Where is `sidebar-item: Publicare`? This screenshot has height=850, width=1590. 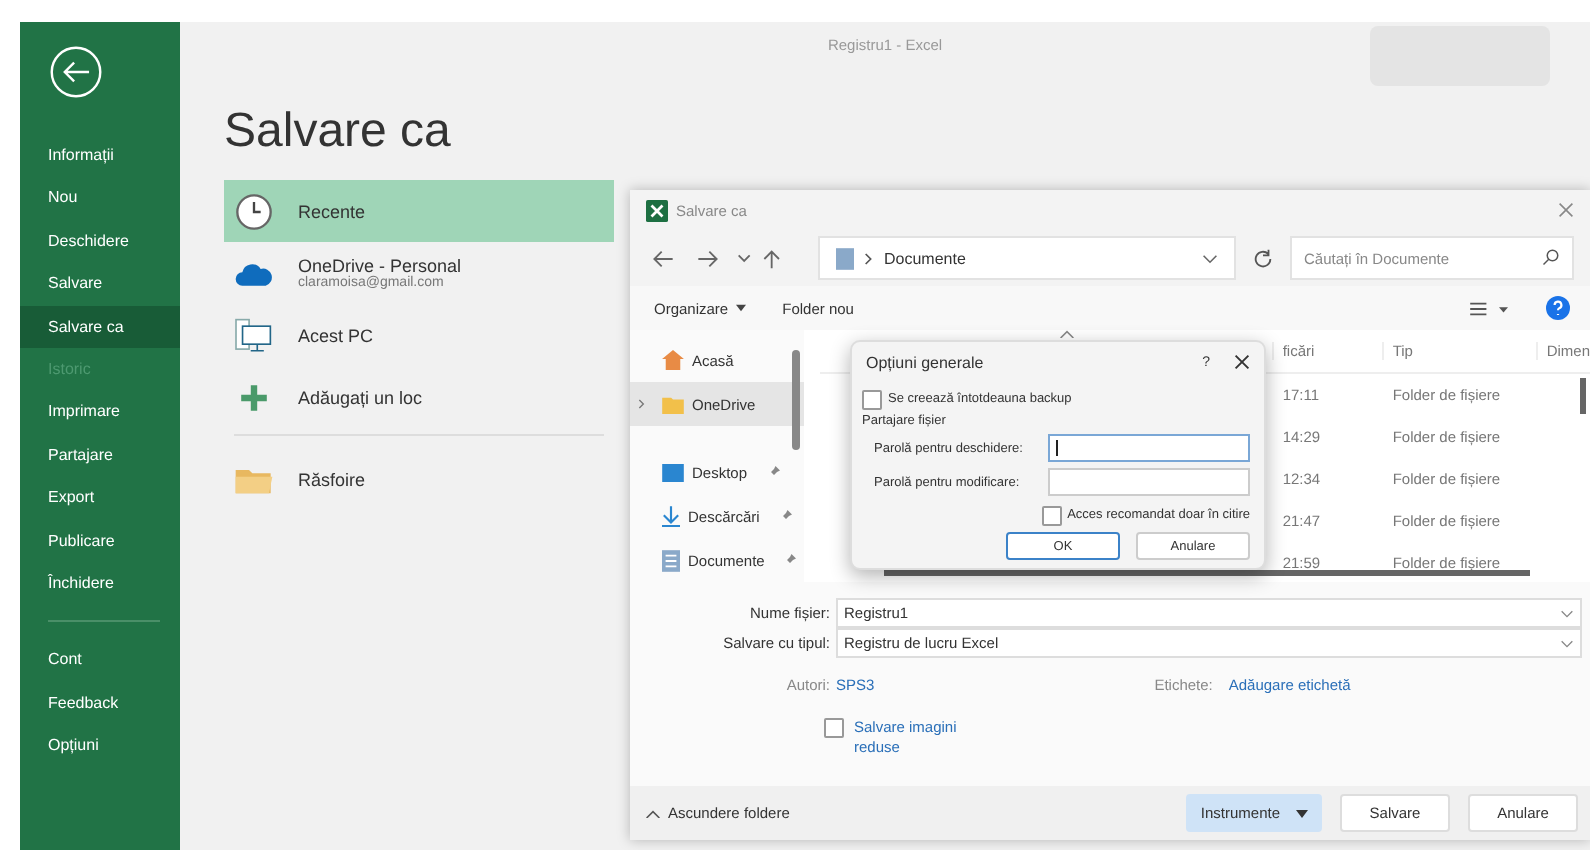 sidebar-item: Publicare is located at coordinates (100, 540).